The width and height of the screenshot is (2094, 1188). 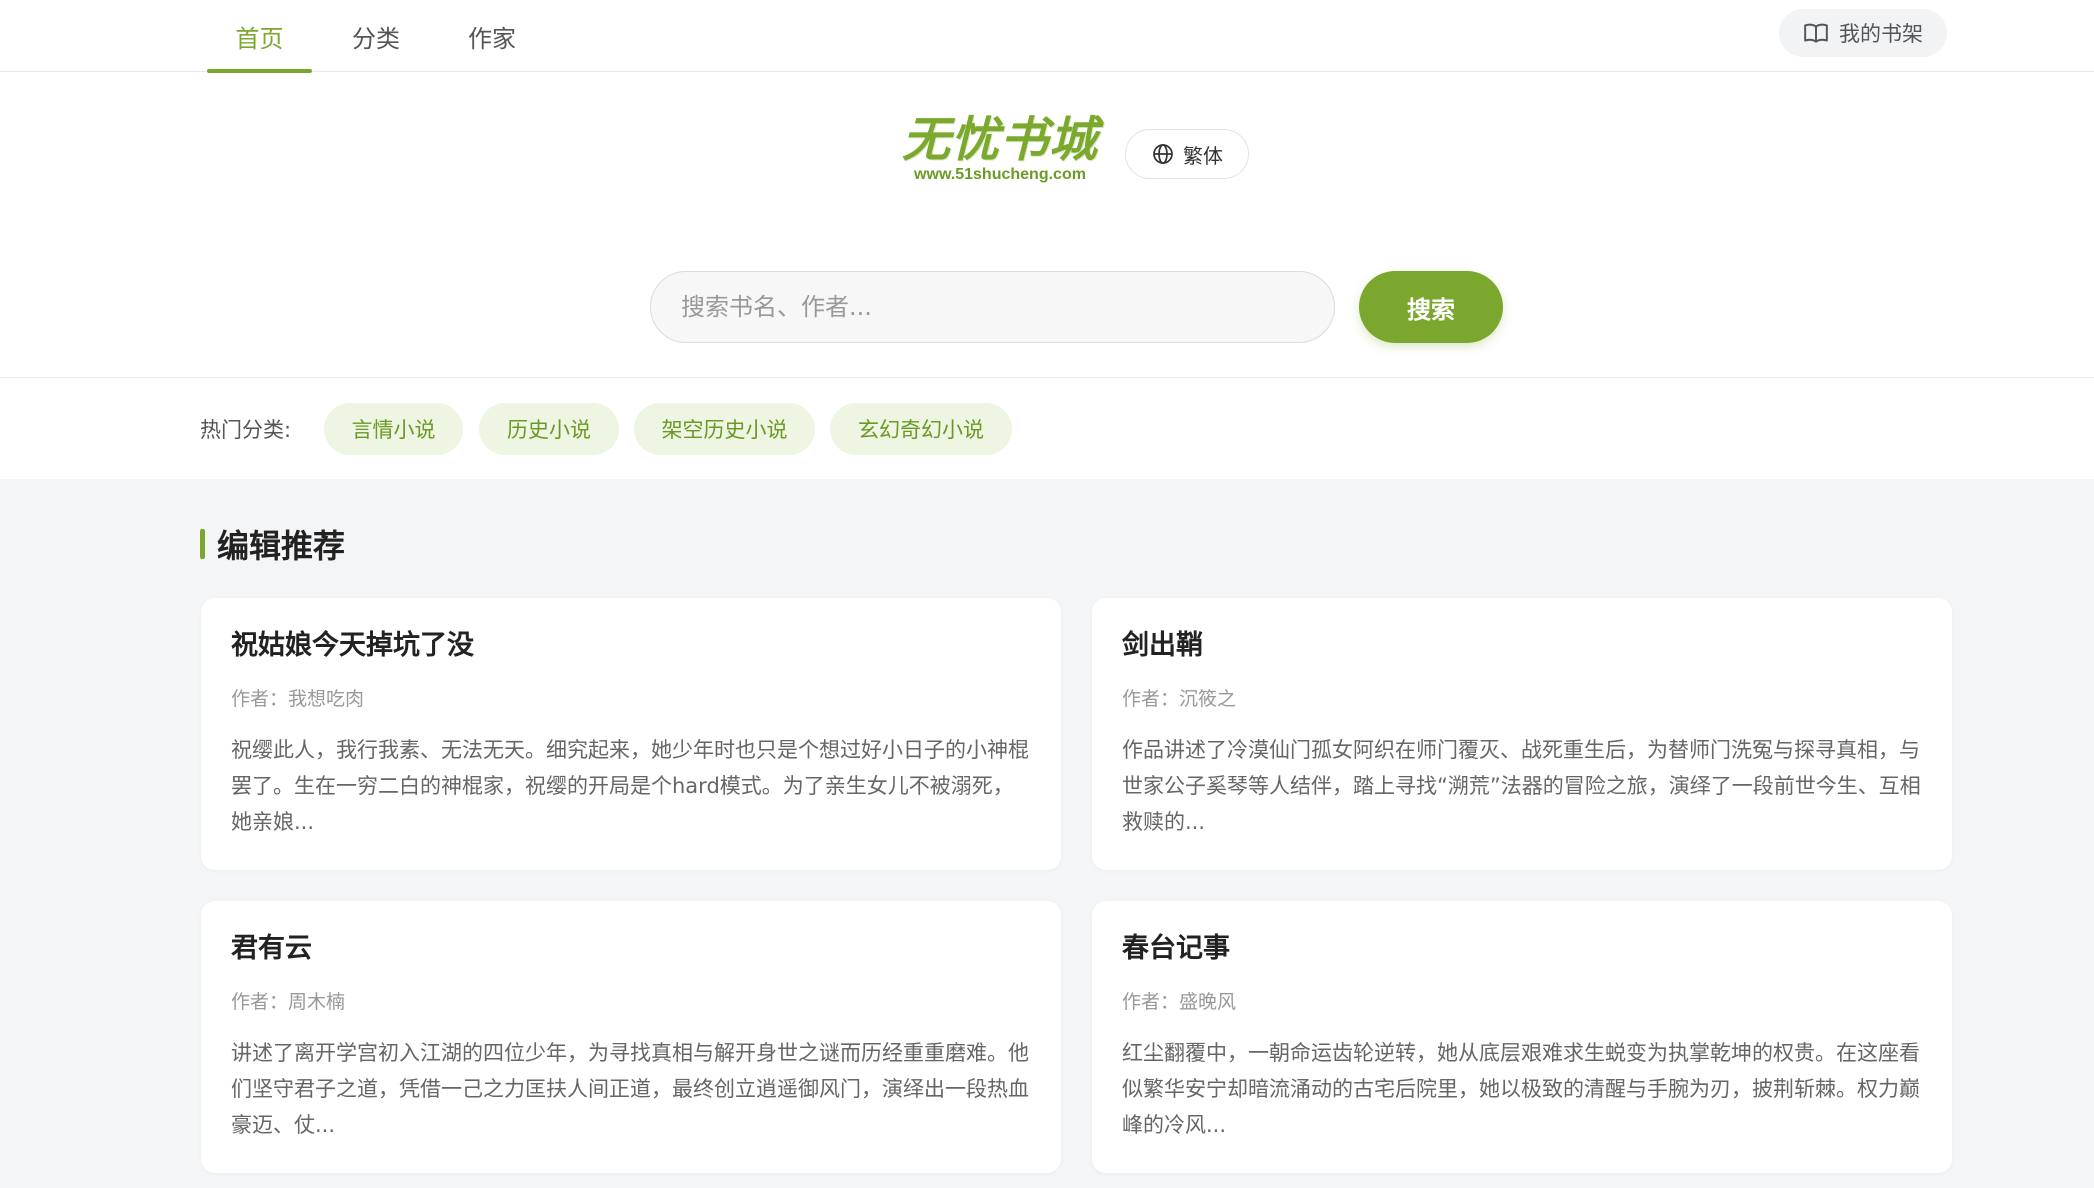 I want to click on book-author: 作者：盛晚风, so click(x=1179, y=1002).